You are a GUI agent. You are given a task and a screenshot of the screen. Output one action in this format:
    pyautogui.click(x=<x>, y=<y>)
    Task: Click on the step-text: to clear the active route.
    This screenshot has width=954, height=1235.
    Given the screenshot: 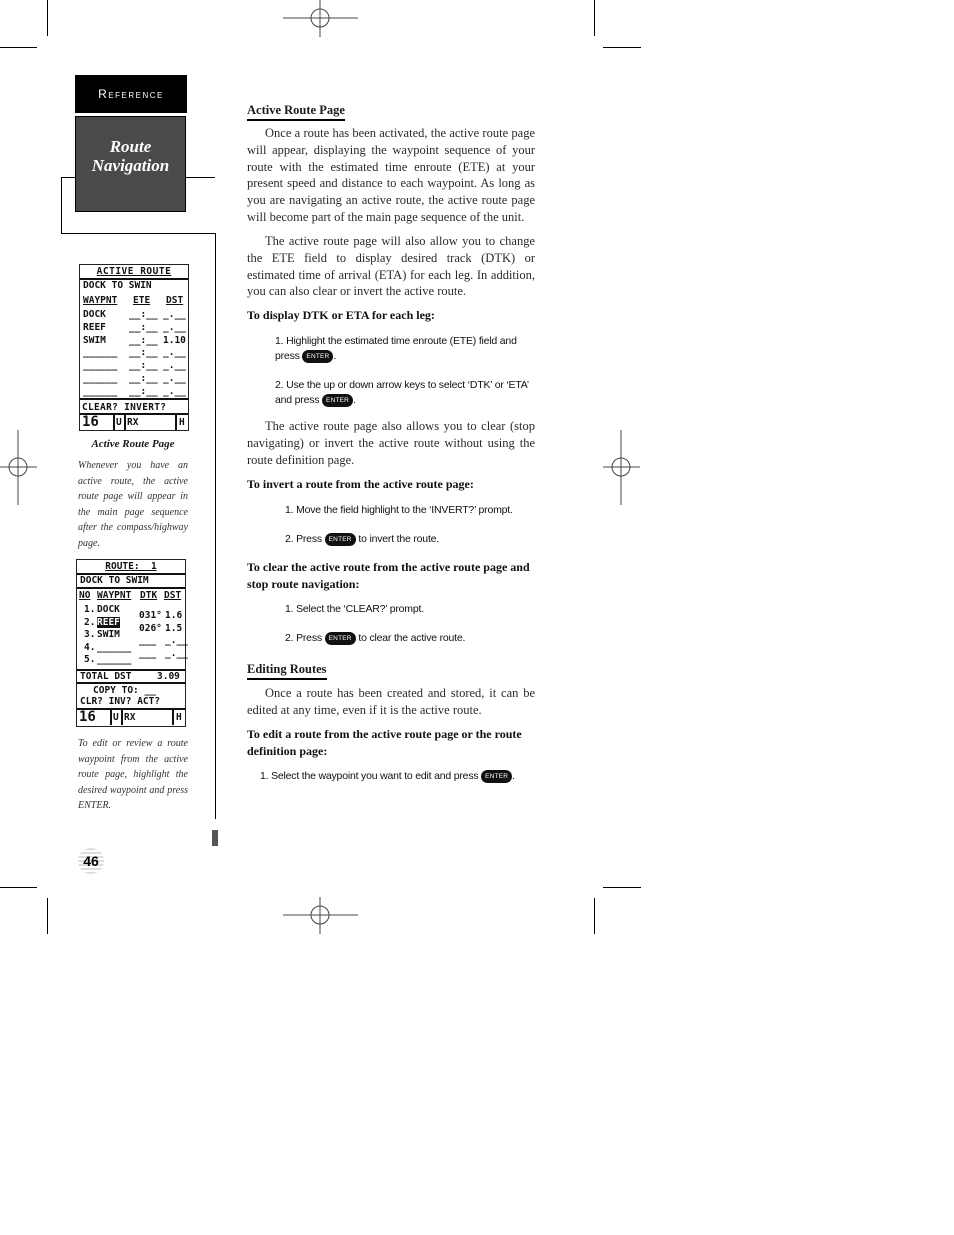 What is the action you would take?
    pyautogui.click(x=412, y=638)
    